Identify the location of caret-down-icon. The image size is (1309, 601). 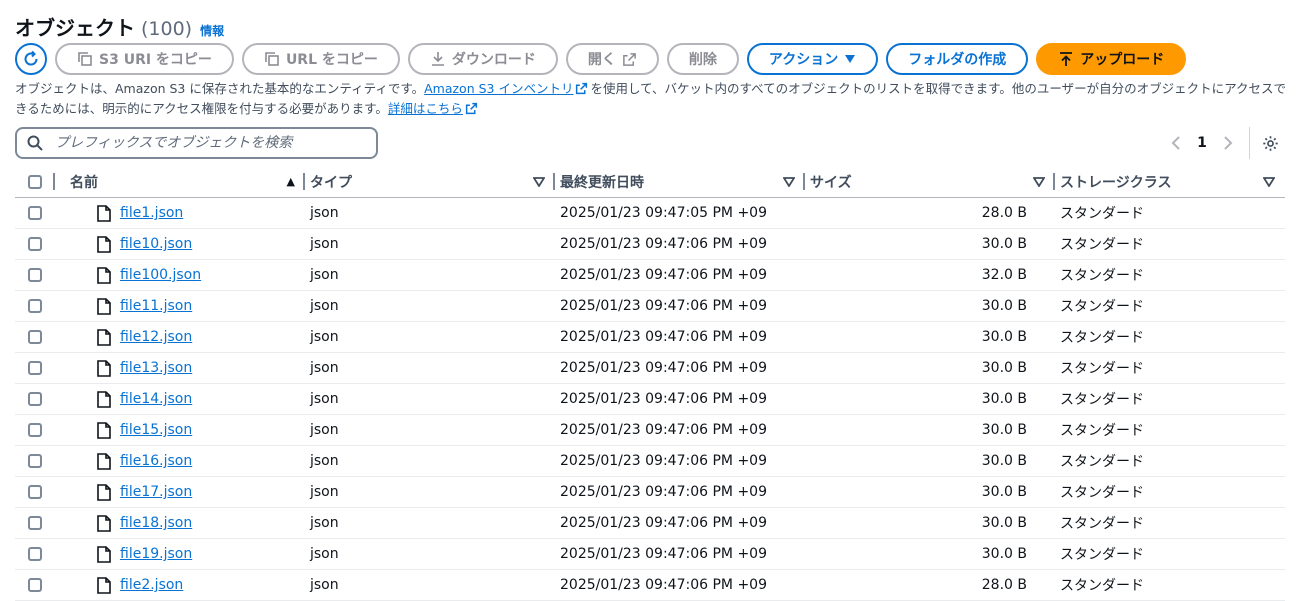
(850, 59).